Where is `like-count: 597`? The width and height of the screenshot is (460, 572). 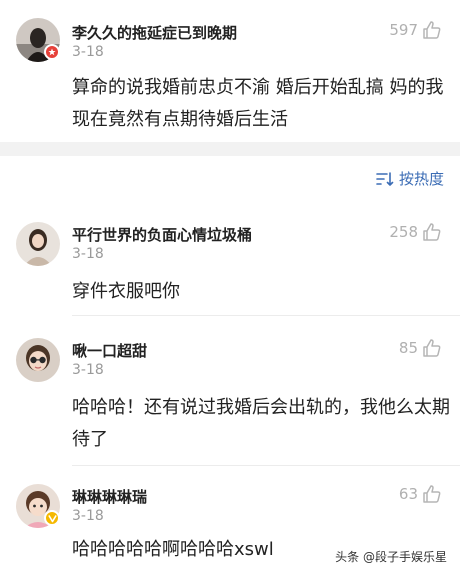
like-count: 597 is located at coordinates (403, 30).